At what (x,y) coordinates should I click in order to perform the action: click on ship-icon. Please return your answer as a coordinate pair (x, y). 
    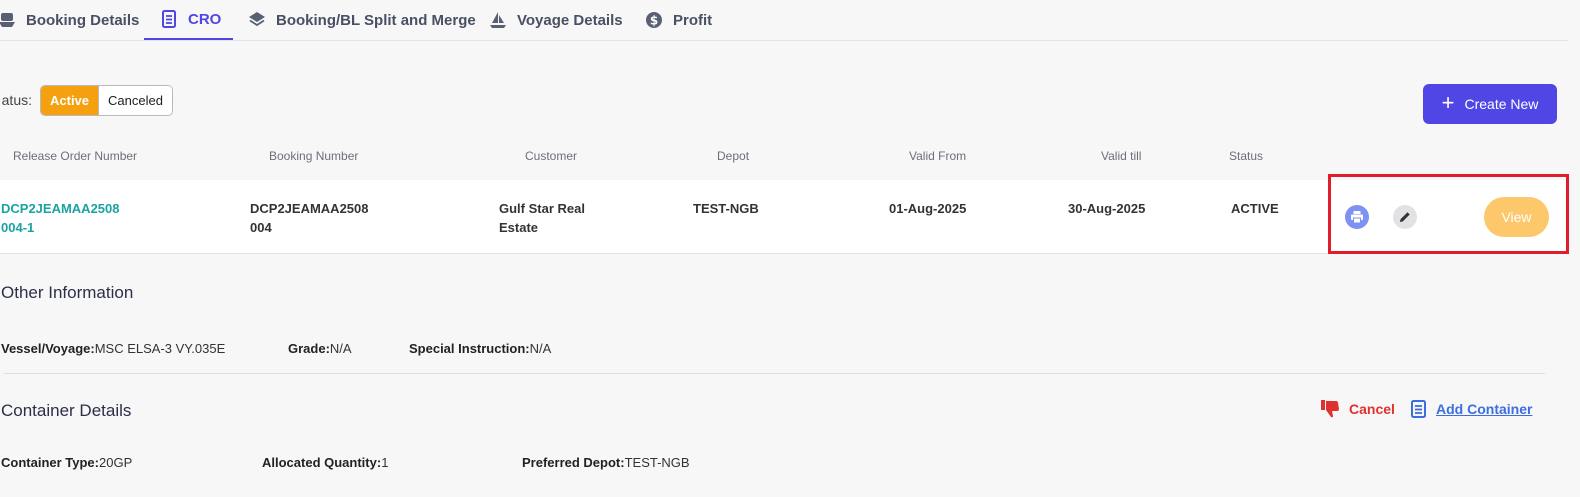
    Looking at the image, I should click on (7, 20).